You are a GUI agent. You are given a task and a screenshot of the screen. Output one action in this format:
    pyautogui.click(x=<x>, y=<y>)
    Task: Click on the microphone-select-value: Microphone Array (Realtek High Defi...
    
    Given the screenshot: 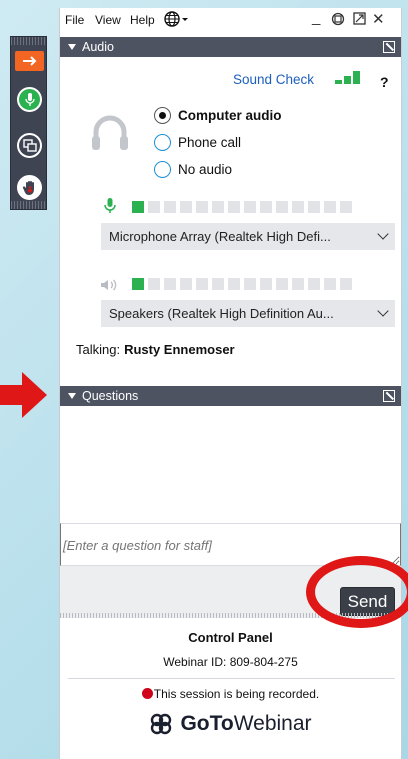 What is the action you would take?
    pyautogui.click(x=220, y=236)
    